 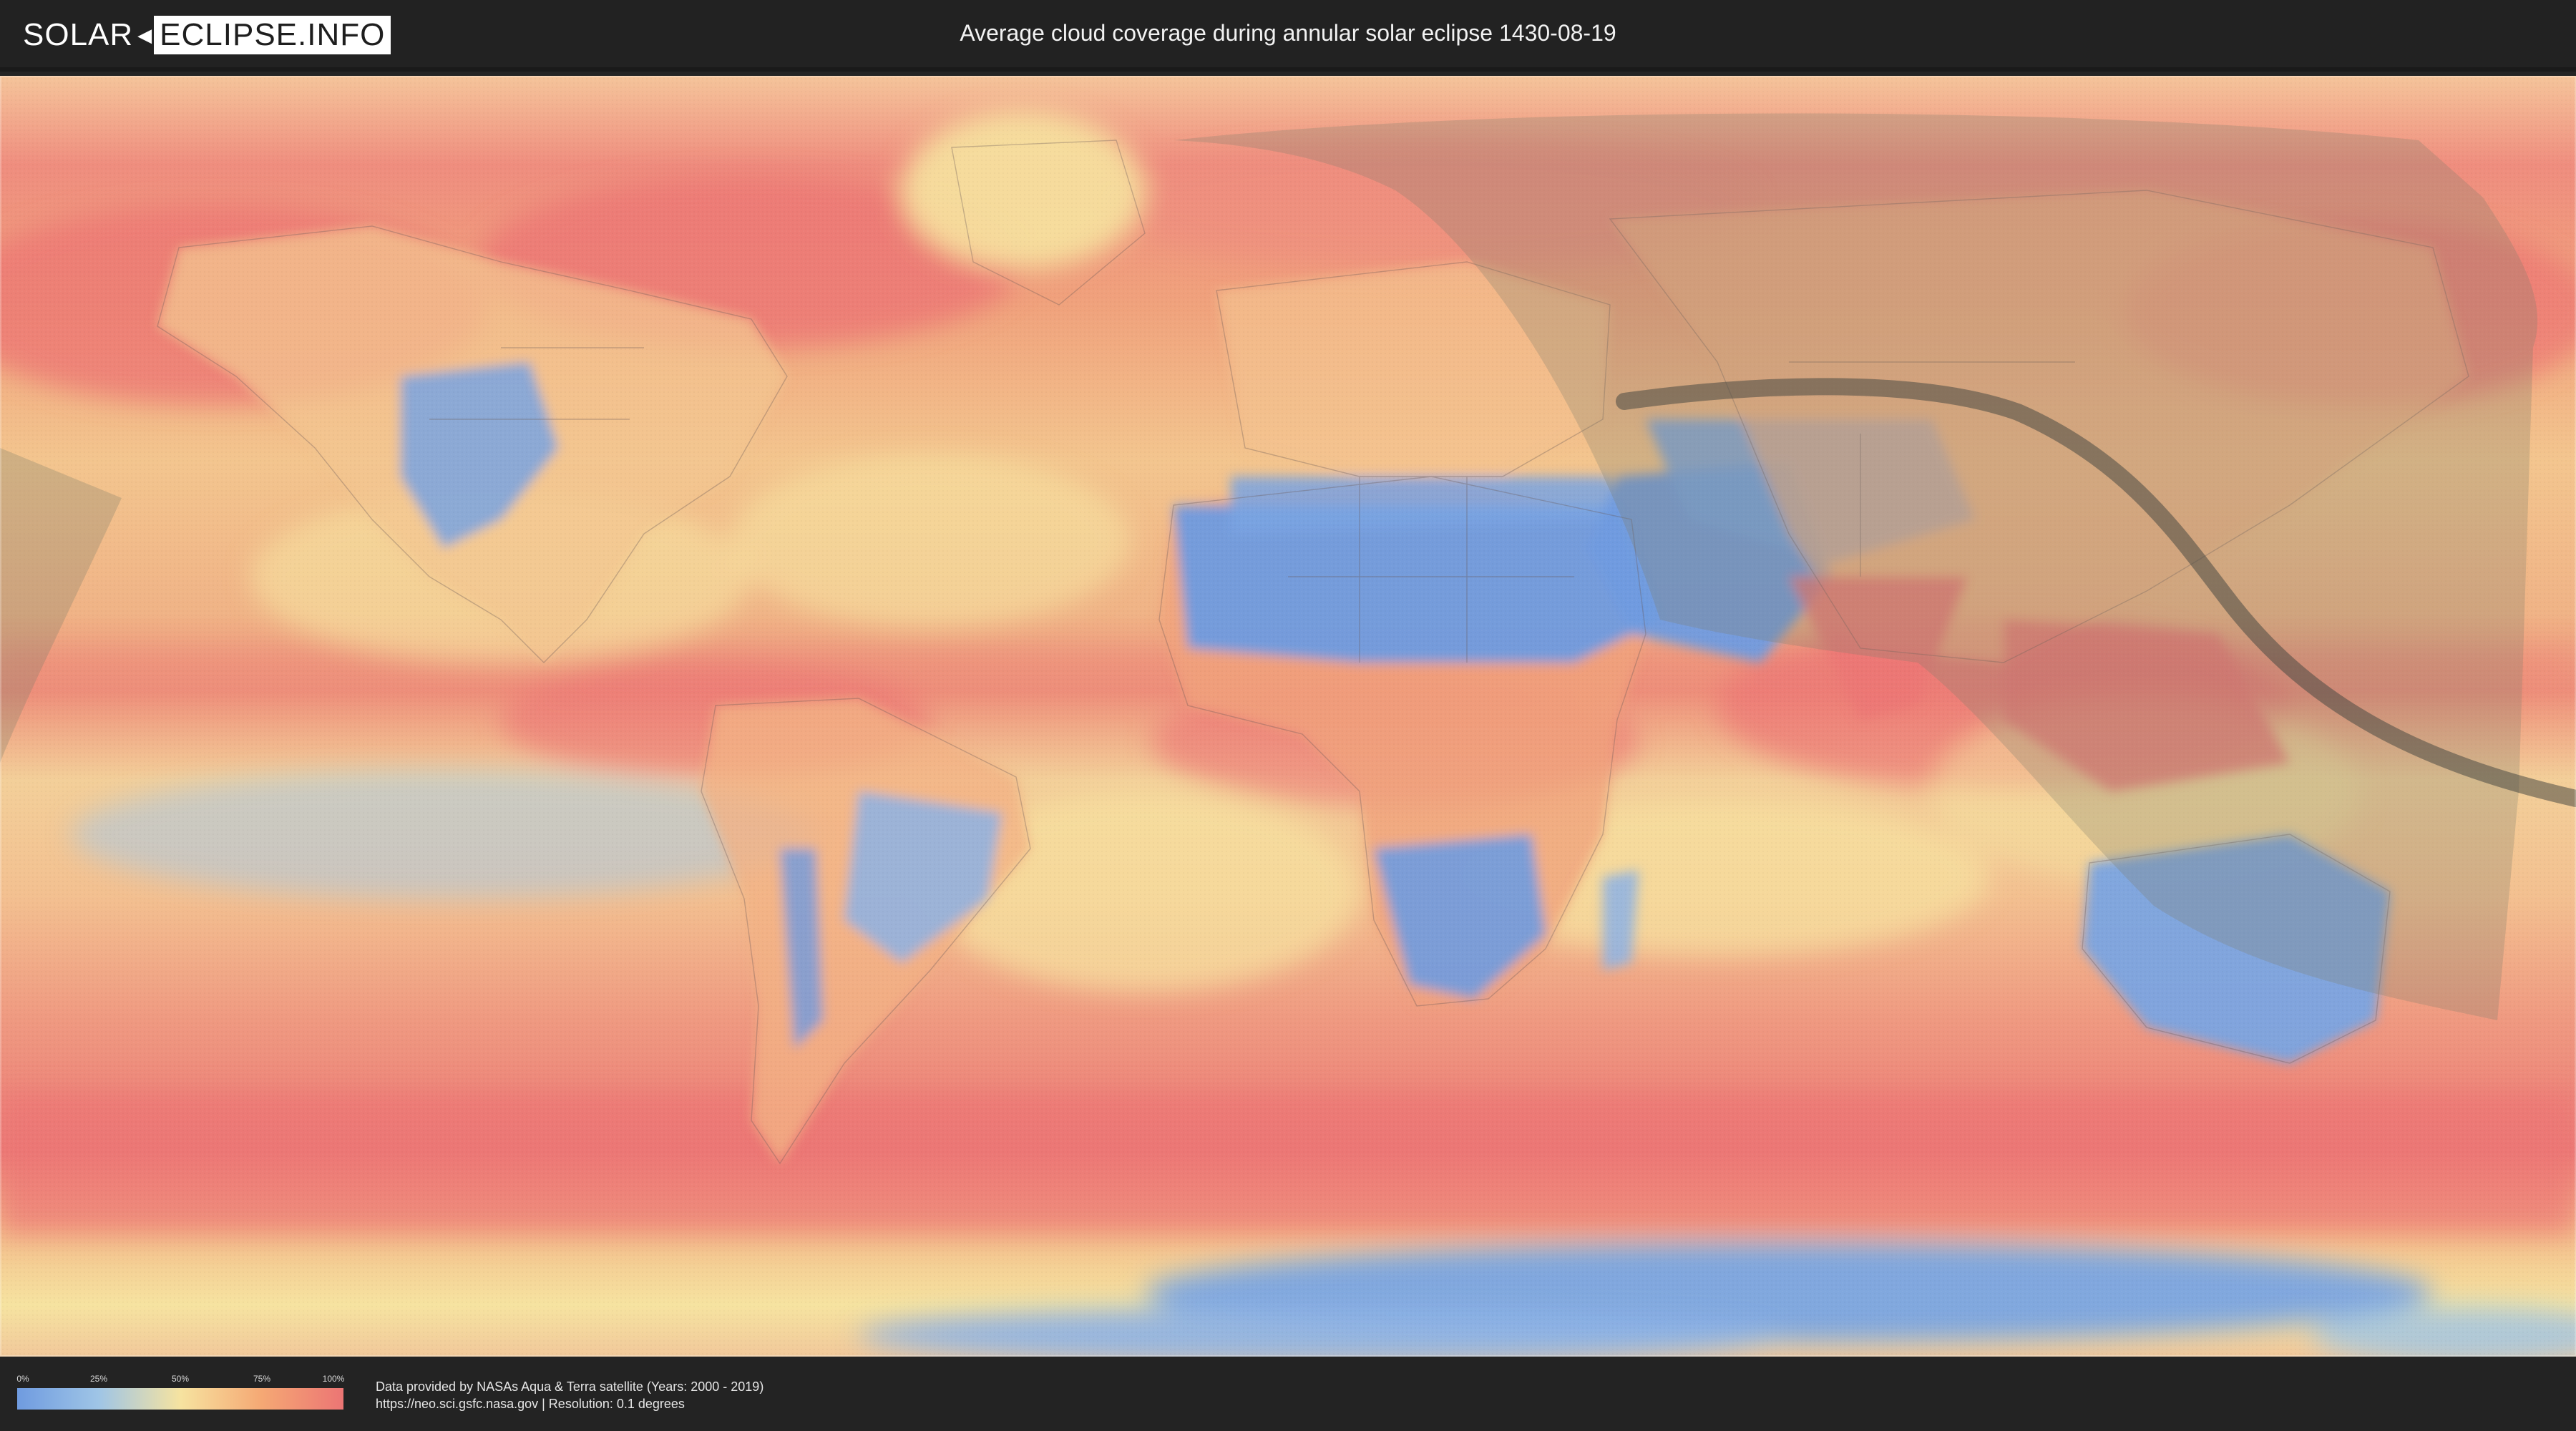 I want to click on legend-color-scale, so click(x=180, y=1399).